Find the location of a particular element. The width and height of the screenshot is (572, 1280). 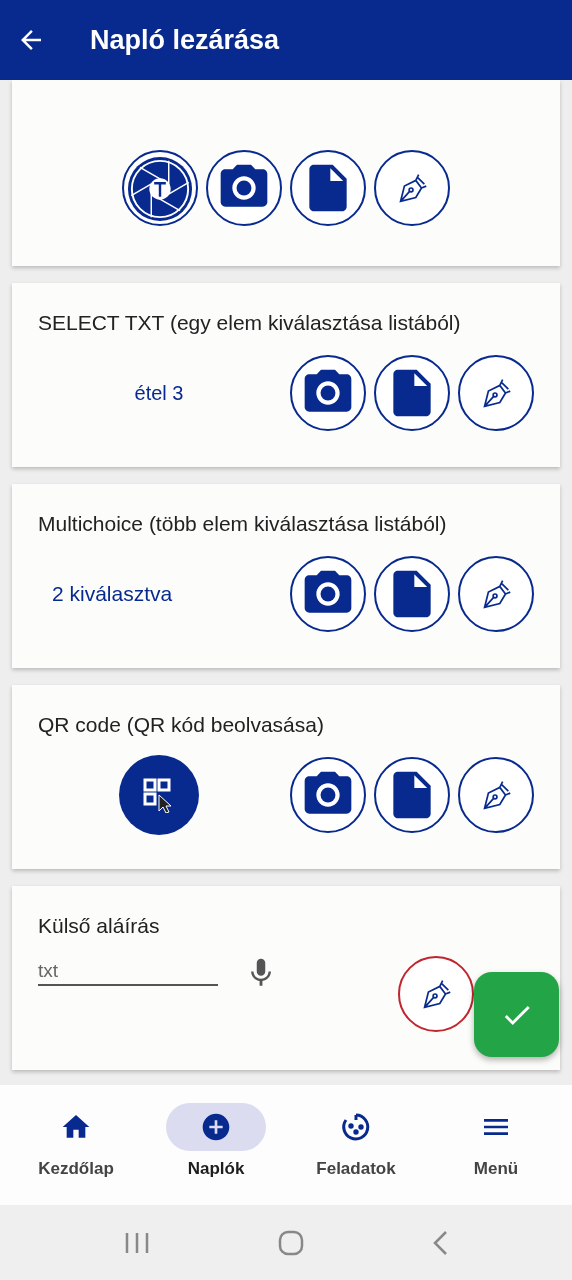

add-icon is located at coordinates (216, 1127).